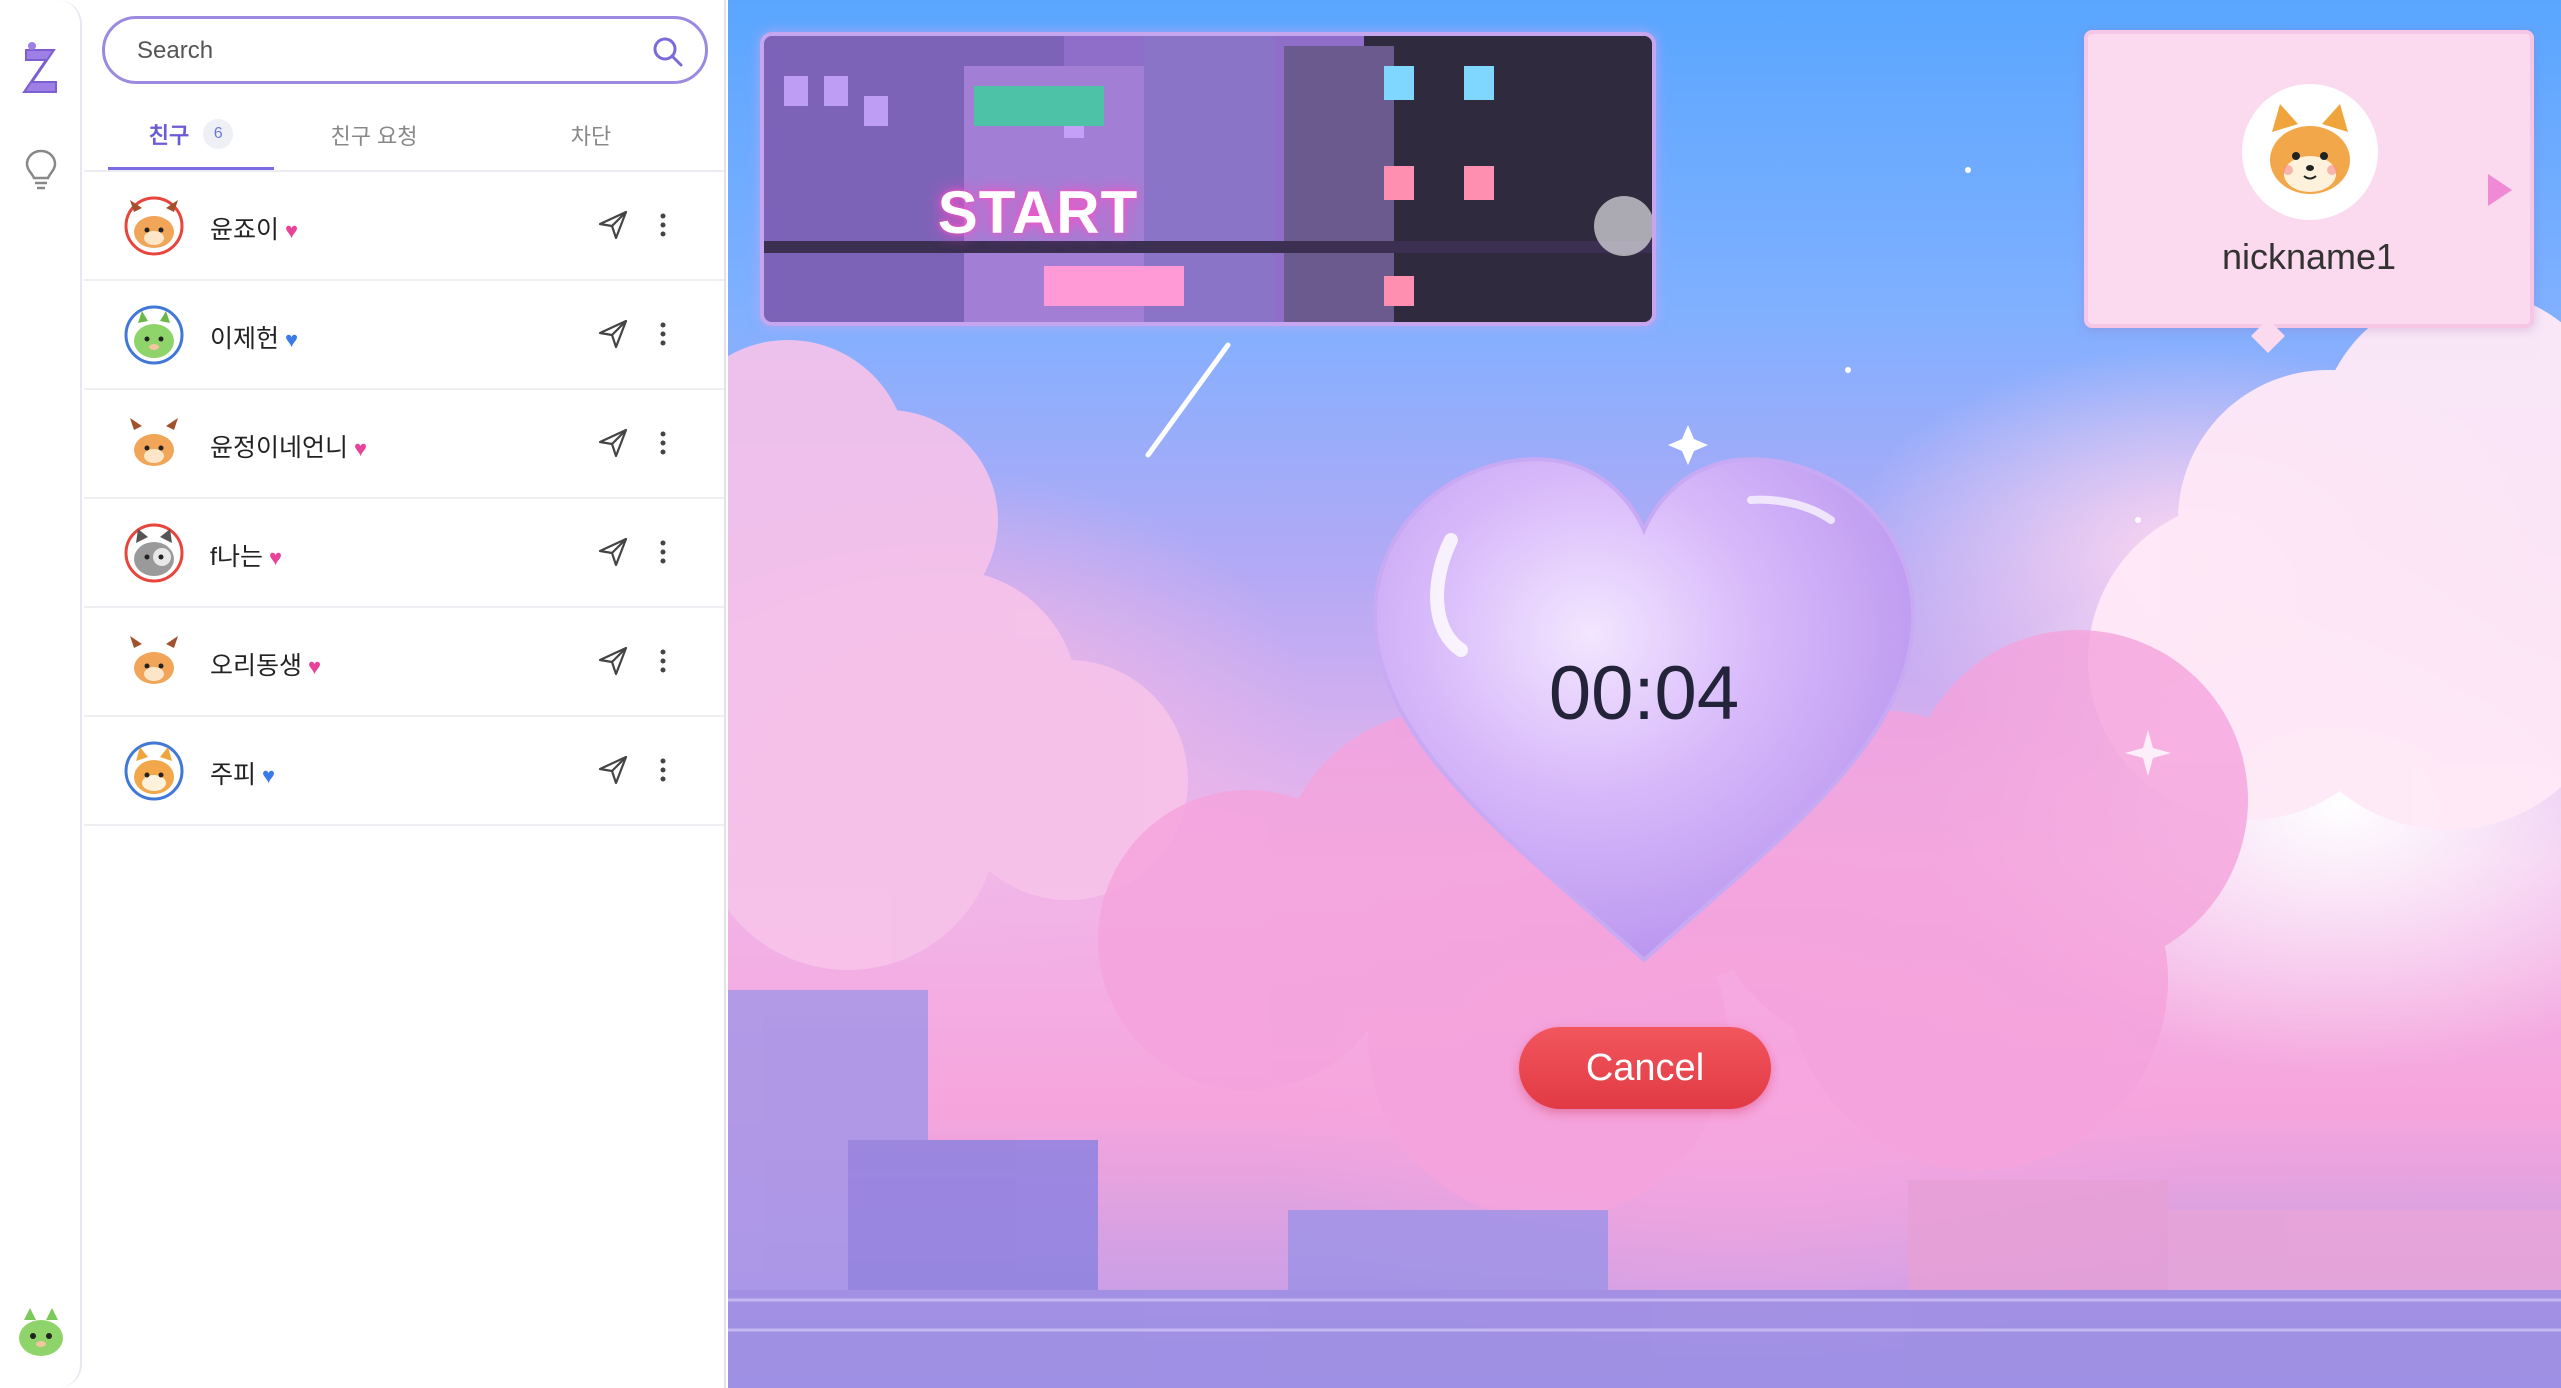 Image resolution: width=2561 pixels, height=1388 pixels. Describe the element at coordinates (41, 694) in the screenshot. I see `left-rail` at that location.